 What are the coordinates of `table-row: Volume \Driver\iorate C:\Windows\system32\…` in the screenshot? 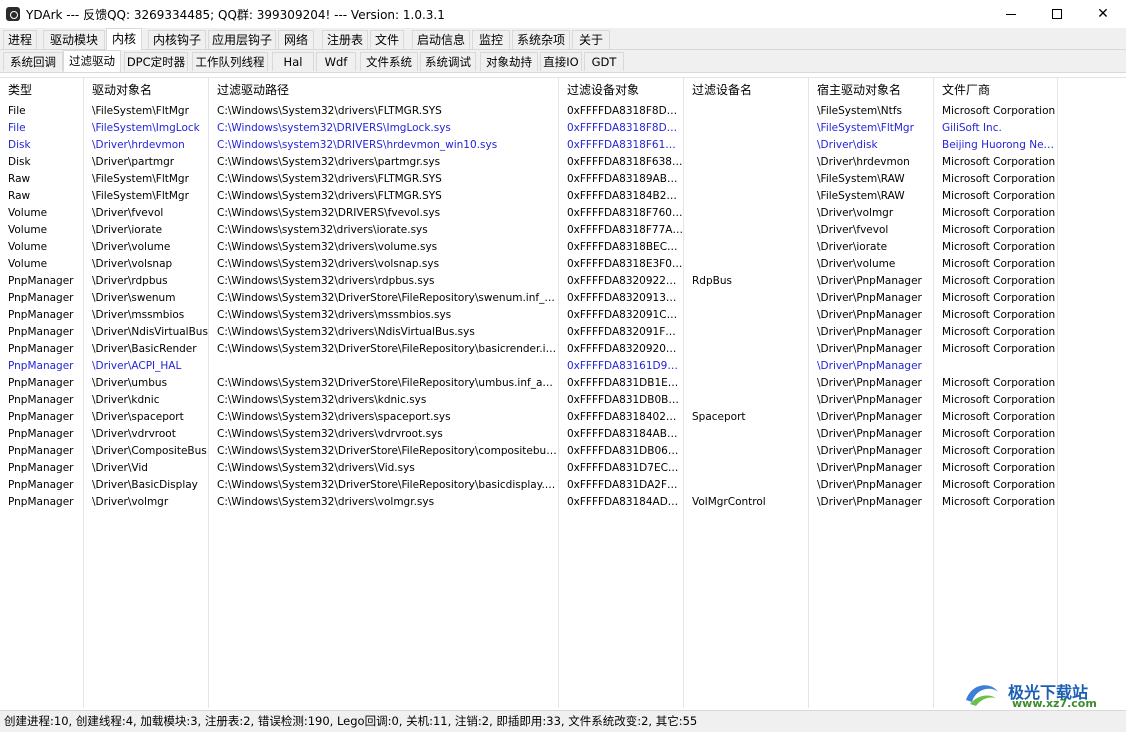 It's located at (563, 230).